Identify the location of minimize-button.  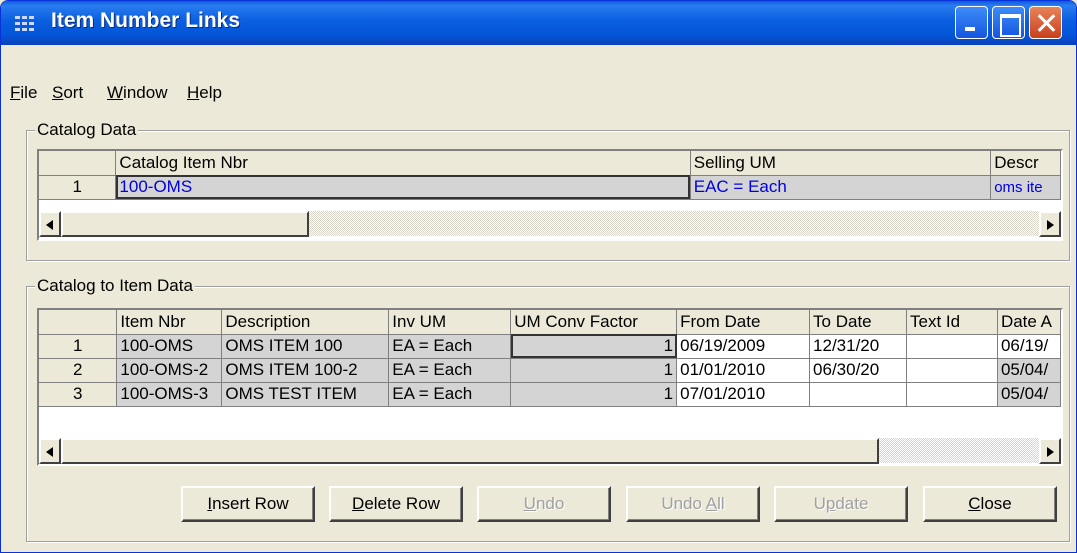
(971, 22).